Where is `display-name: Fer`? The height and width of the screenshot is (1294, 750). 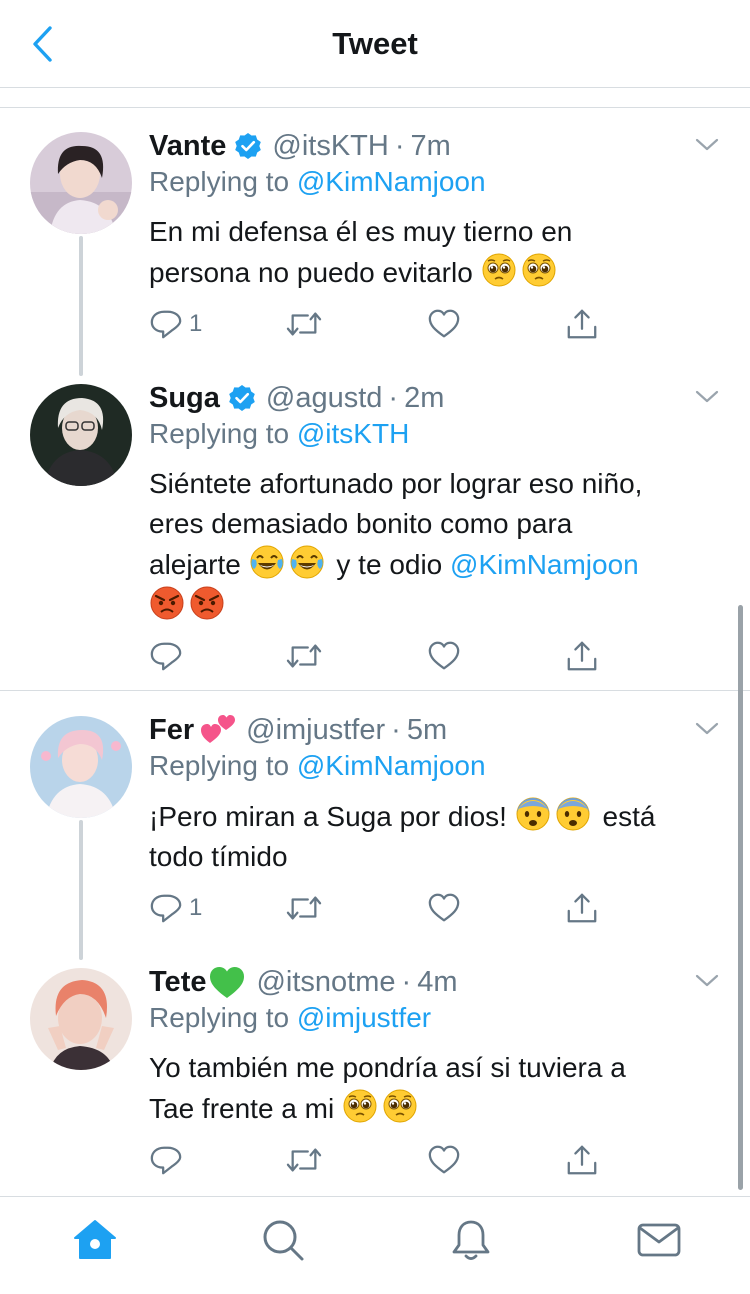 display-name: Fer is located at coordinates (171, 730).